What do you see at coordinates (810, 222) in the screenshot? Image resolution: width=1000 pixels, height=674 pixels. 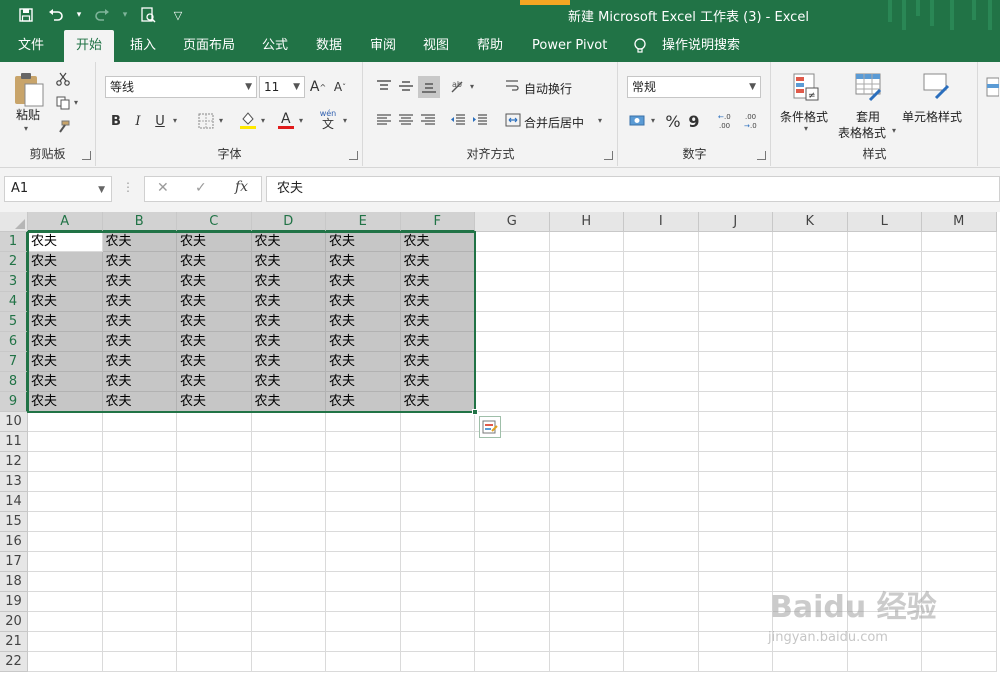 I see `column-header-k: K` at bounding box center [810, 222].